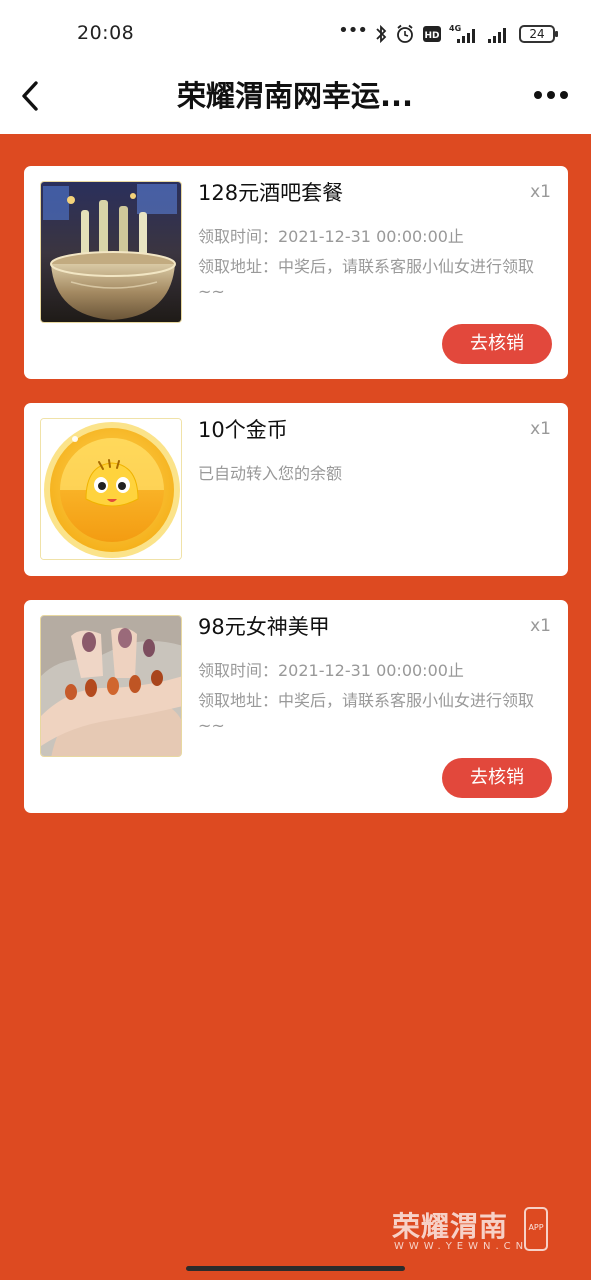  Describe the element at coordinates (353, 30) in the screenshot. I see `more-dots-icon: •••` at that location.